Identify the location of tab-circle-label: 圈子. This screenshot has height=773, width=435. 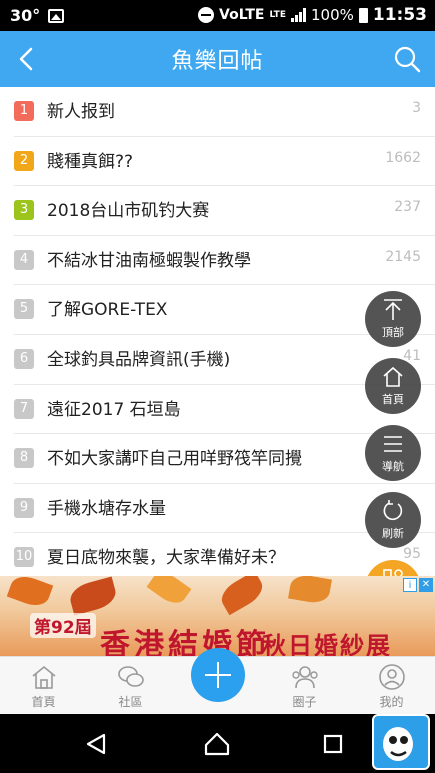
(304, 702).